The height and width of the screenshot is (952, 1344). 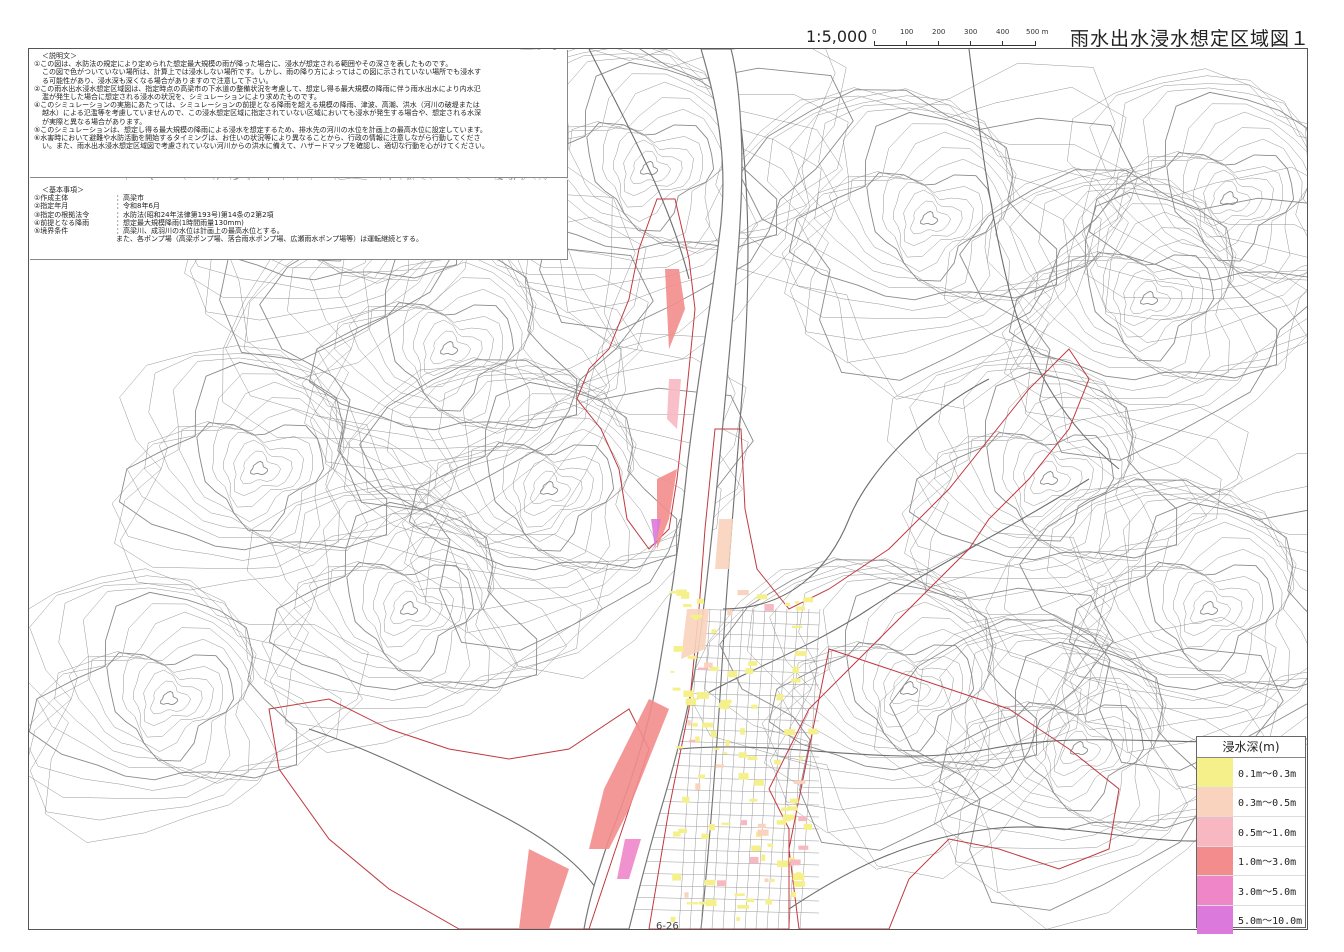 What do you see at coordinates (1267, 892) in the screenshot?
I see `legend-label: 3.0m～5.0m` at bounding box center [1267, 892].